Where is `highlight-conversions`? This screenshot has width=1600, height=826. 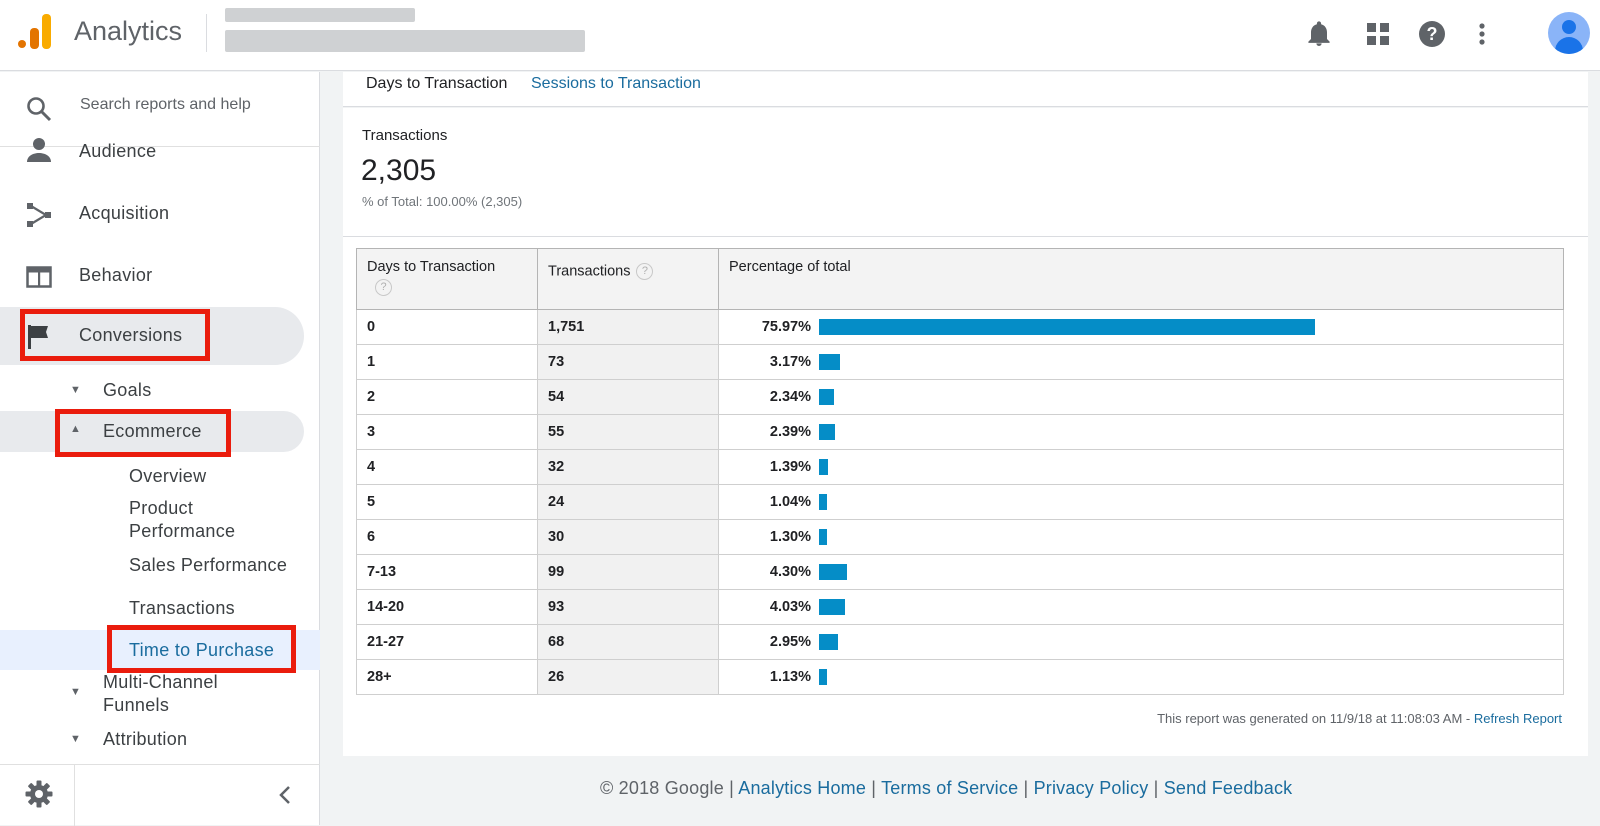
highlight-conversions is located at coordinates (115, 335).